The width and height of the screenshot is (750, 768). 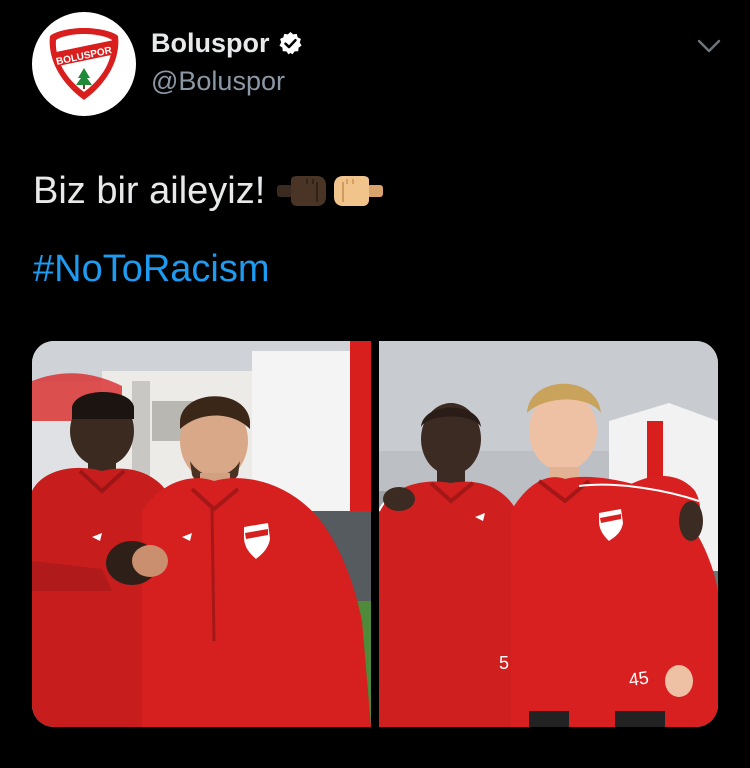 I want to click on verified-badge-icon, so click(x=290, y=43).